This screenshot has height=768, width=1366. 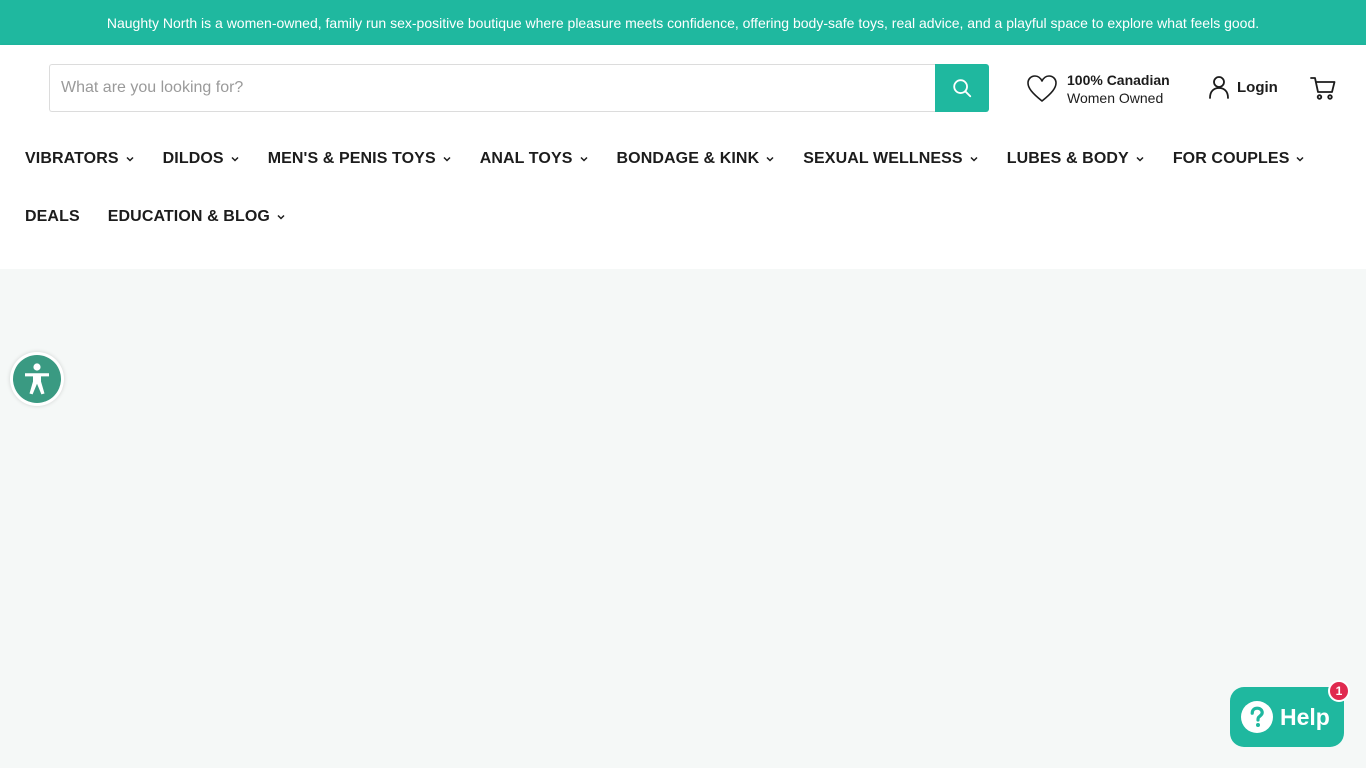 I want to click on question-icon, so click(x=1257, y=717).